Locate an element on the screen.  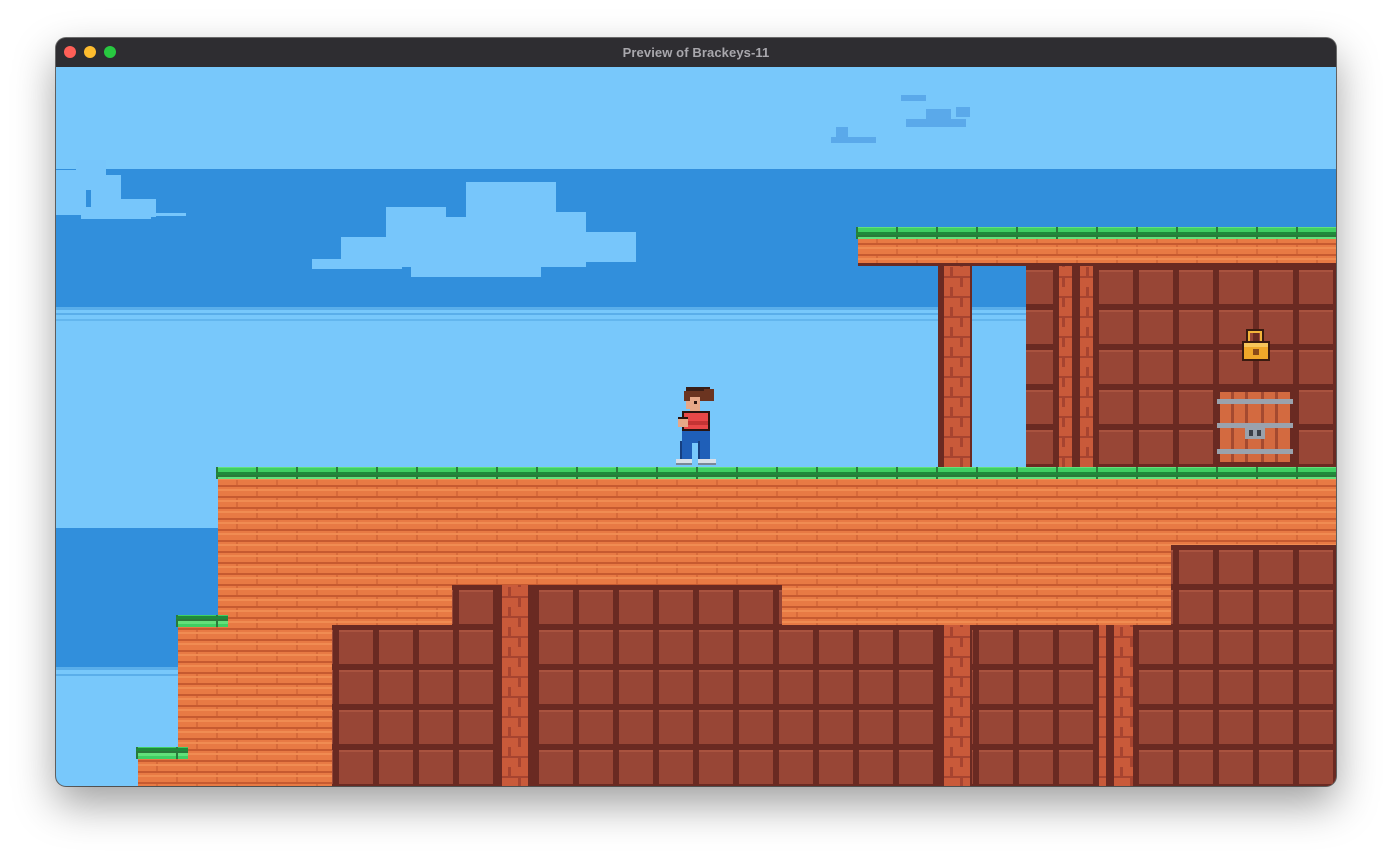
left-step-upper is located at coordinates (254, 700).